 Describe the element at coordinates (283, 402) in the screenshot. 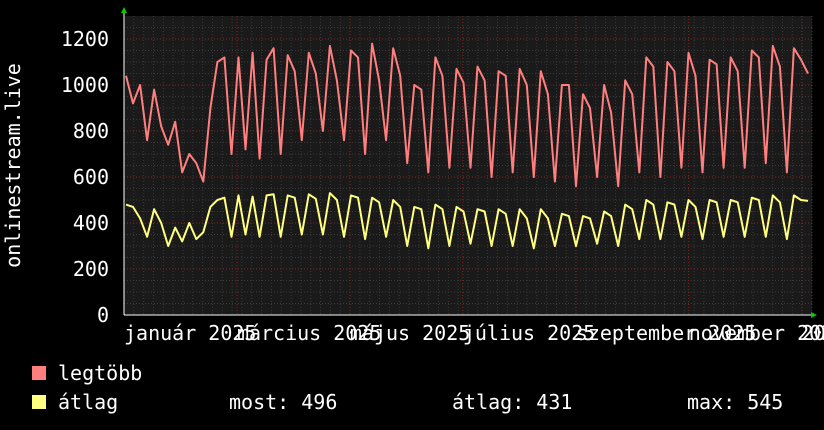

I see `stat-current: most: 496` at that location.